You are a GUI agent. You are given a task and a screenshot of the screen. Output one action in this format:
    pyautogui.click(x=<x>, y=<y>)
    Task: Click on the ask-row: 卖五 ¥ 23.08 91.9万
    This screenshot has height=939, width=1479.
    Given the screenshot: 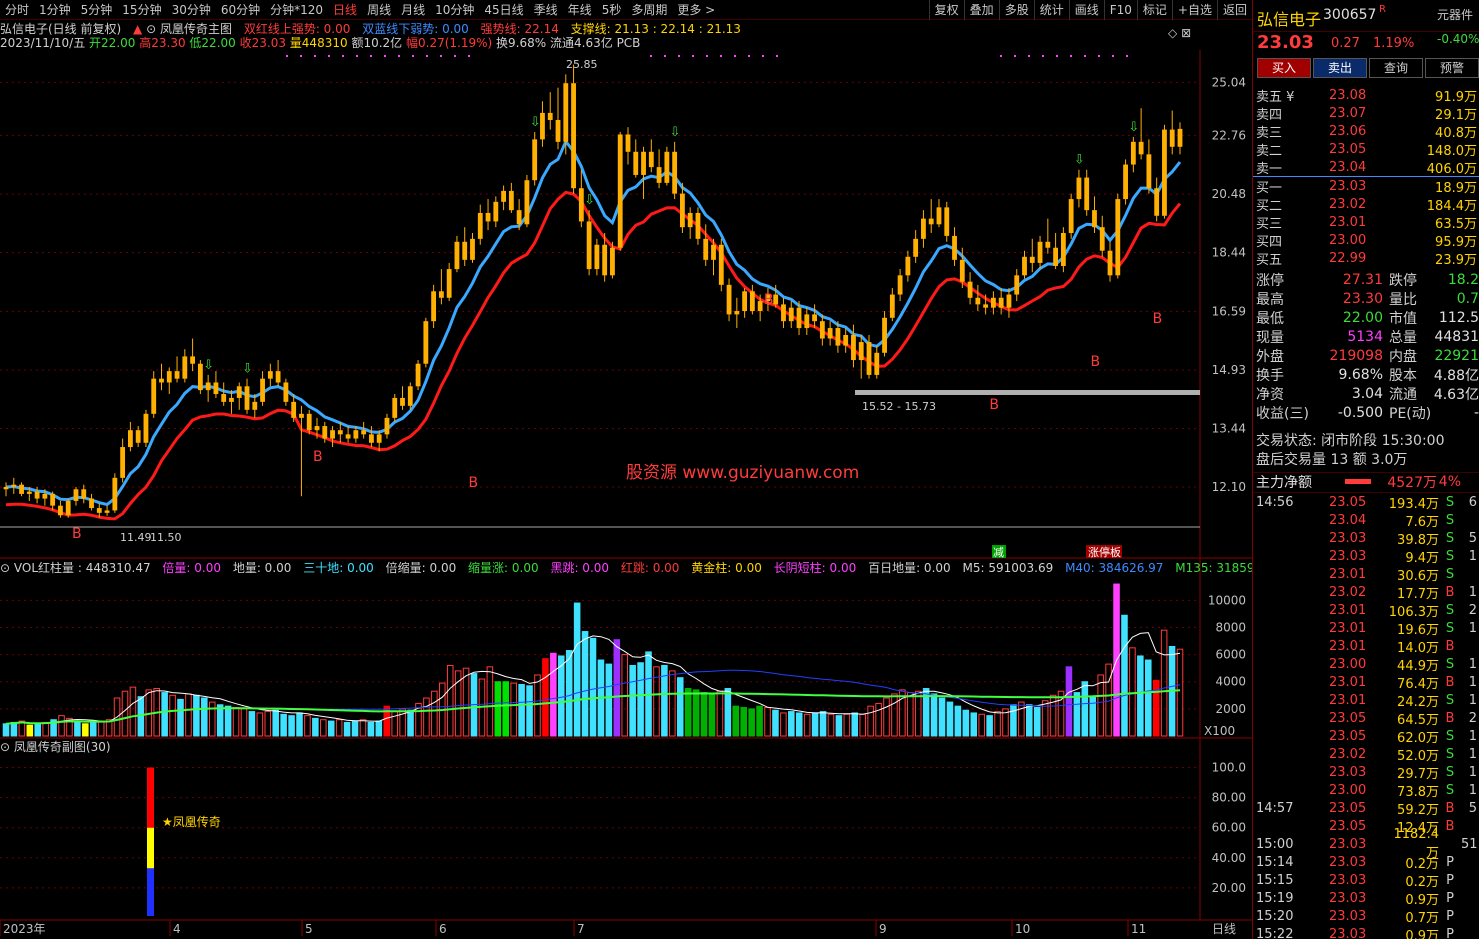 What is the action you would take?
    pyautogui.click(x=1366, y=95)
    